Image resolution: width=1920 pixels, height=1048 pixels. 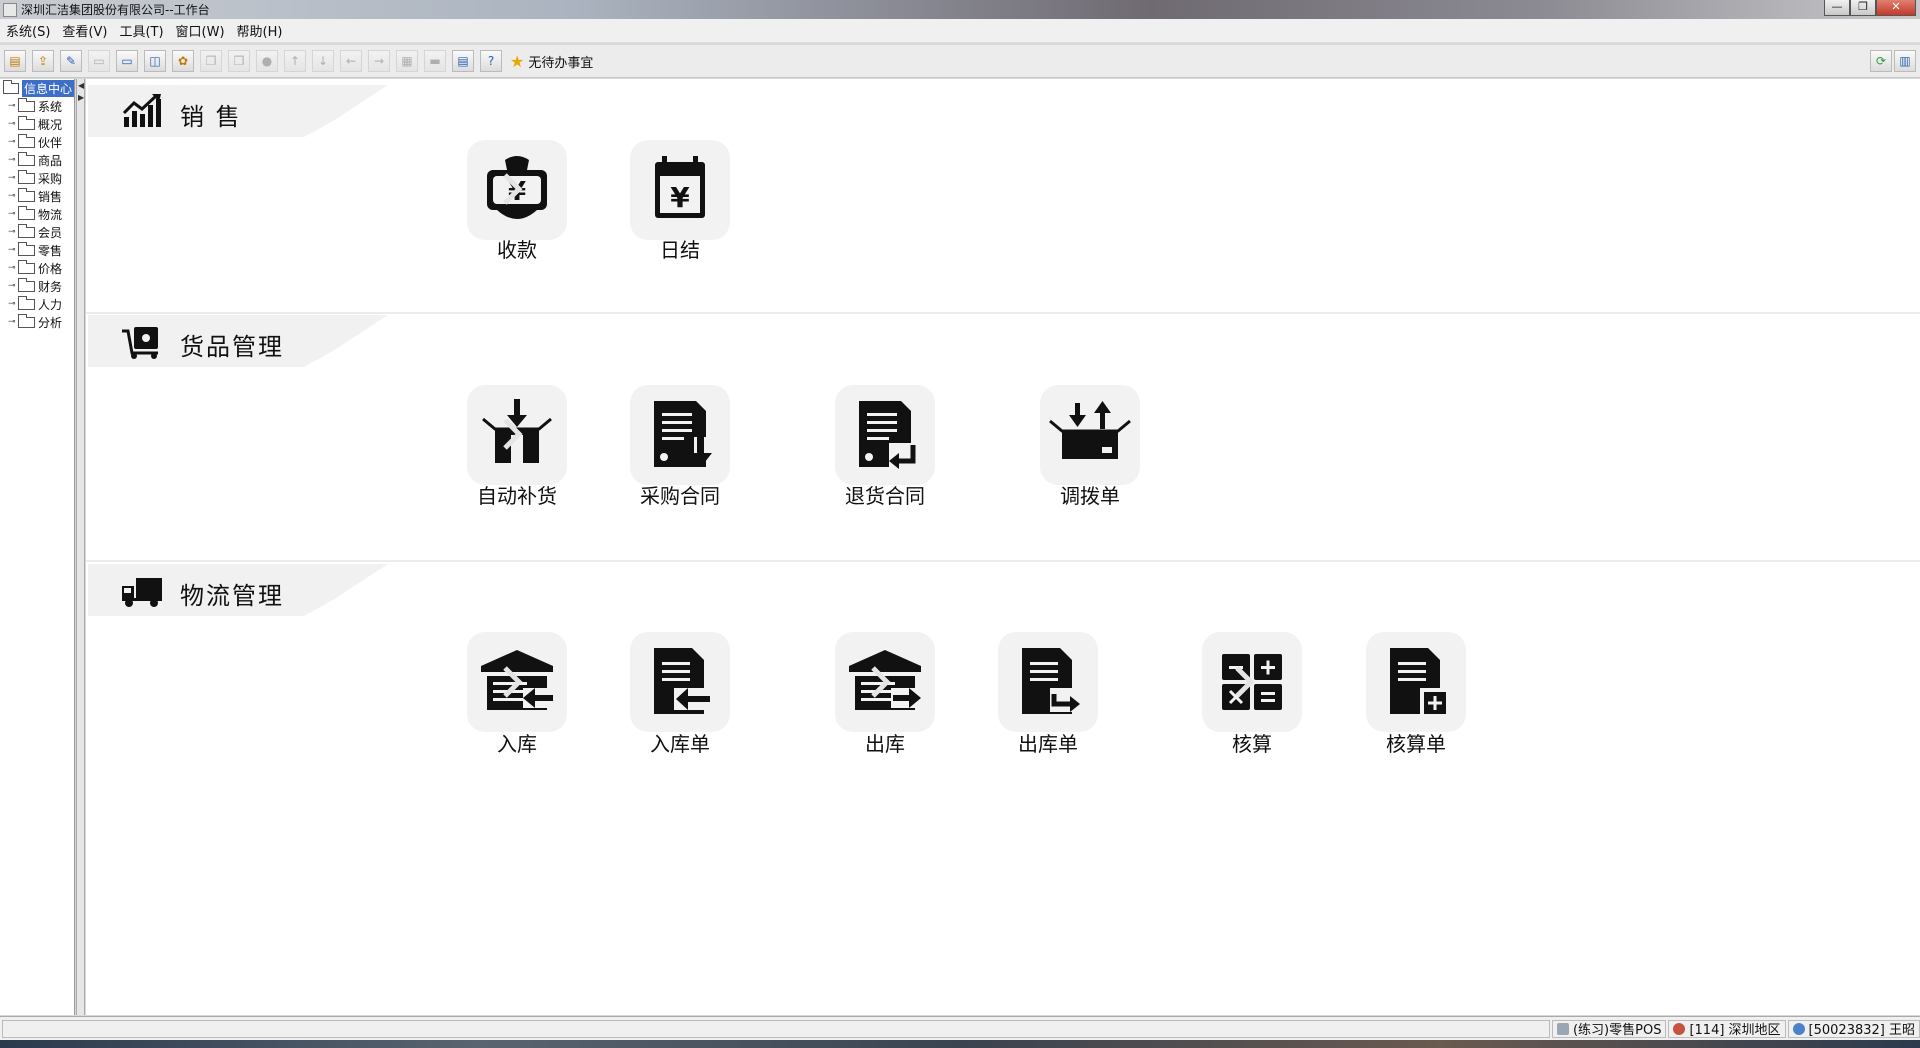 I want to click on close-button: ✕, so click(x=1896, y=8).